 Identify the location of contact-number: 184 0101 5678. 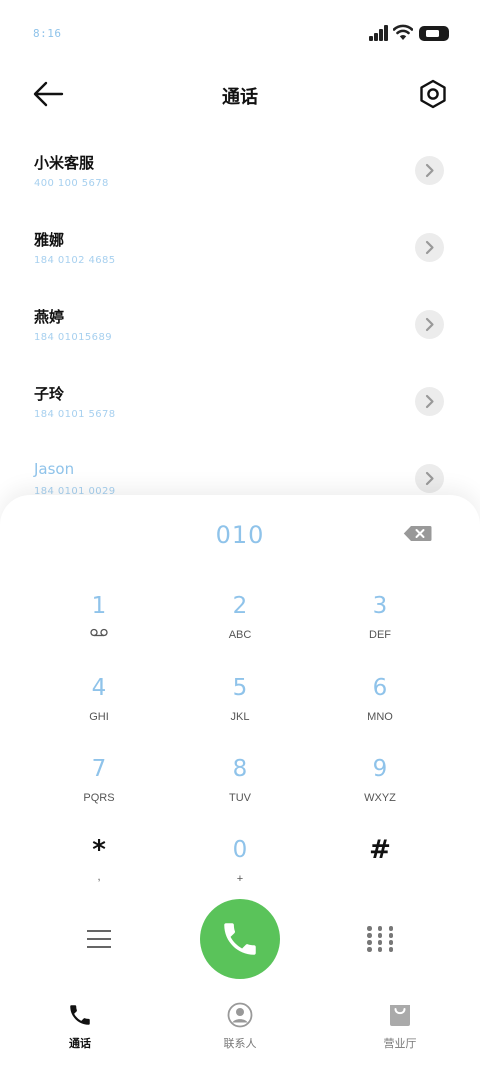
(75, 414).